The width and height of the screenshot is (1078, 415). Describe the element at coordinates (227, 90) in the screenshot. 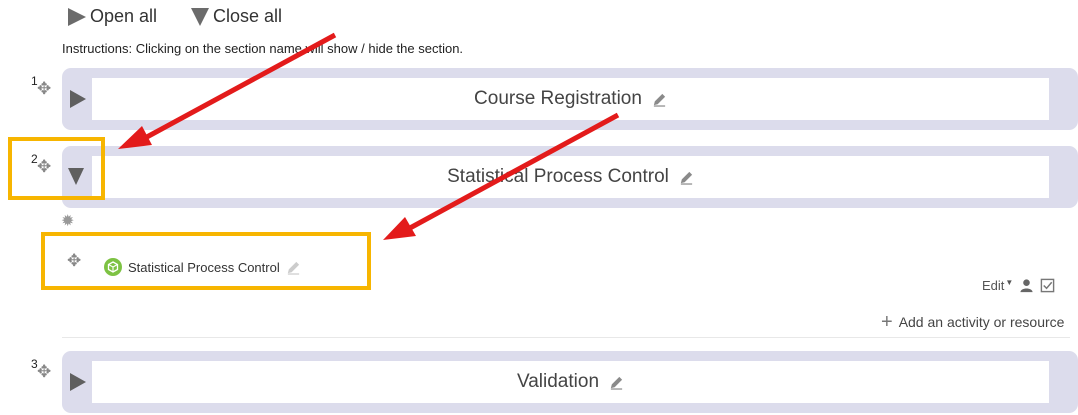

I see `red-arrow-toggle` at that location.